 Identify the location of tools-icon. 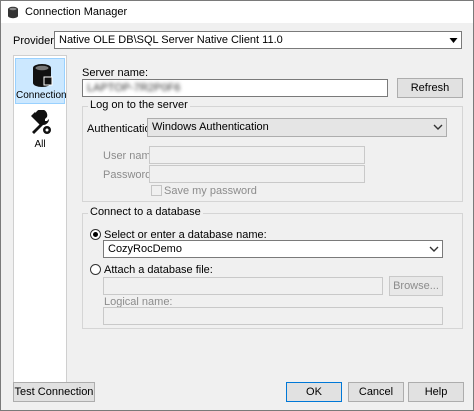
(41, 122).